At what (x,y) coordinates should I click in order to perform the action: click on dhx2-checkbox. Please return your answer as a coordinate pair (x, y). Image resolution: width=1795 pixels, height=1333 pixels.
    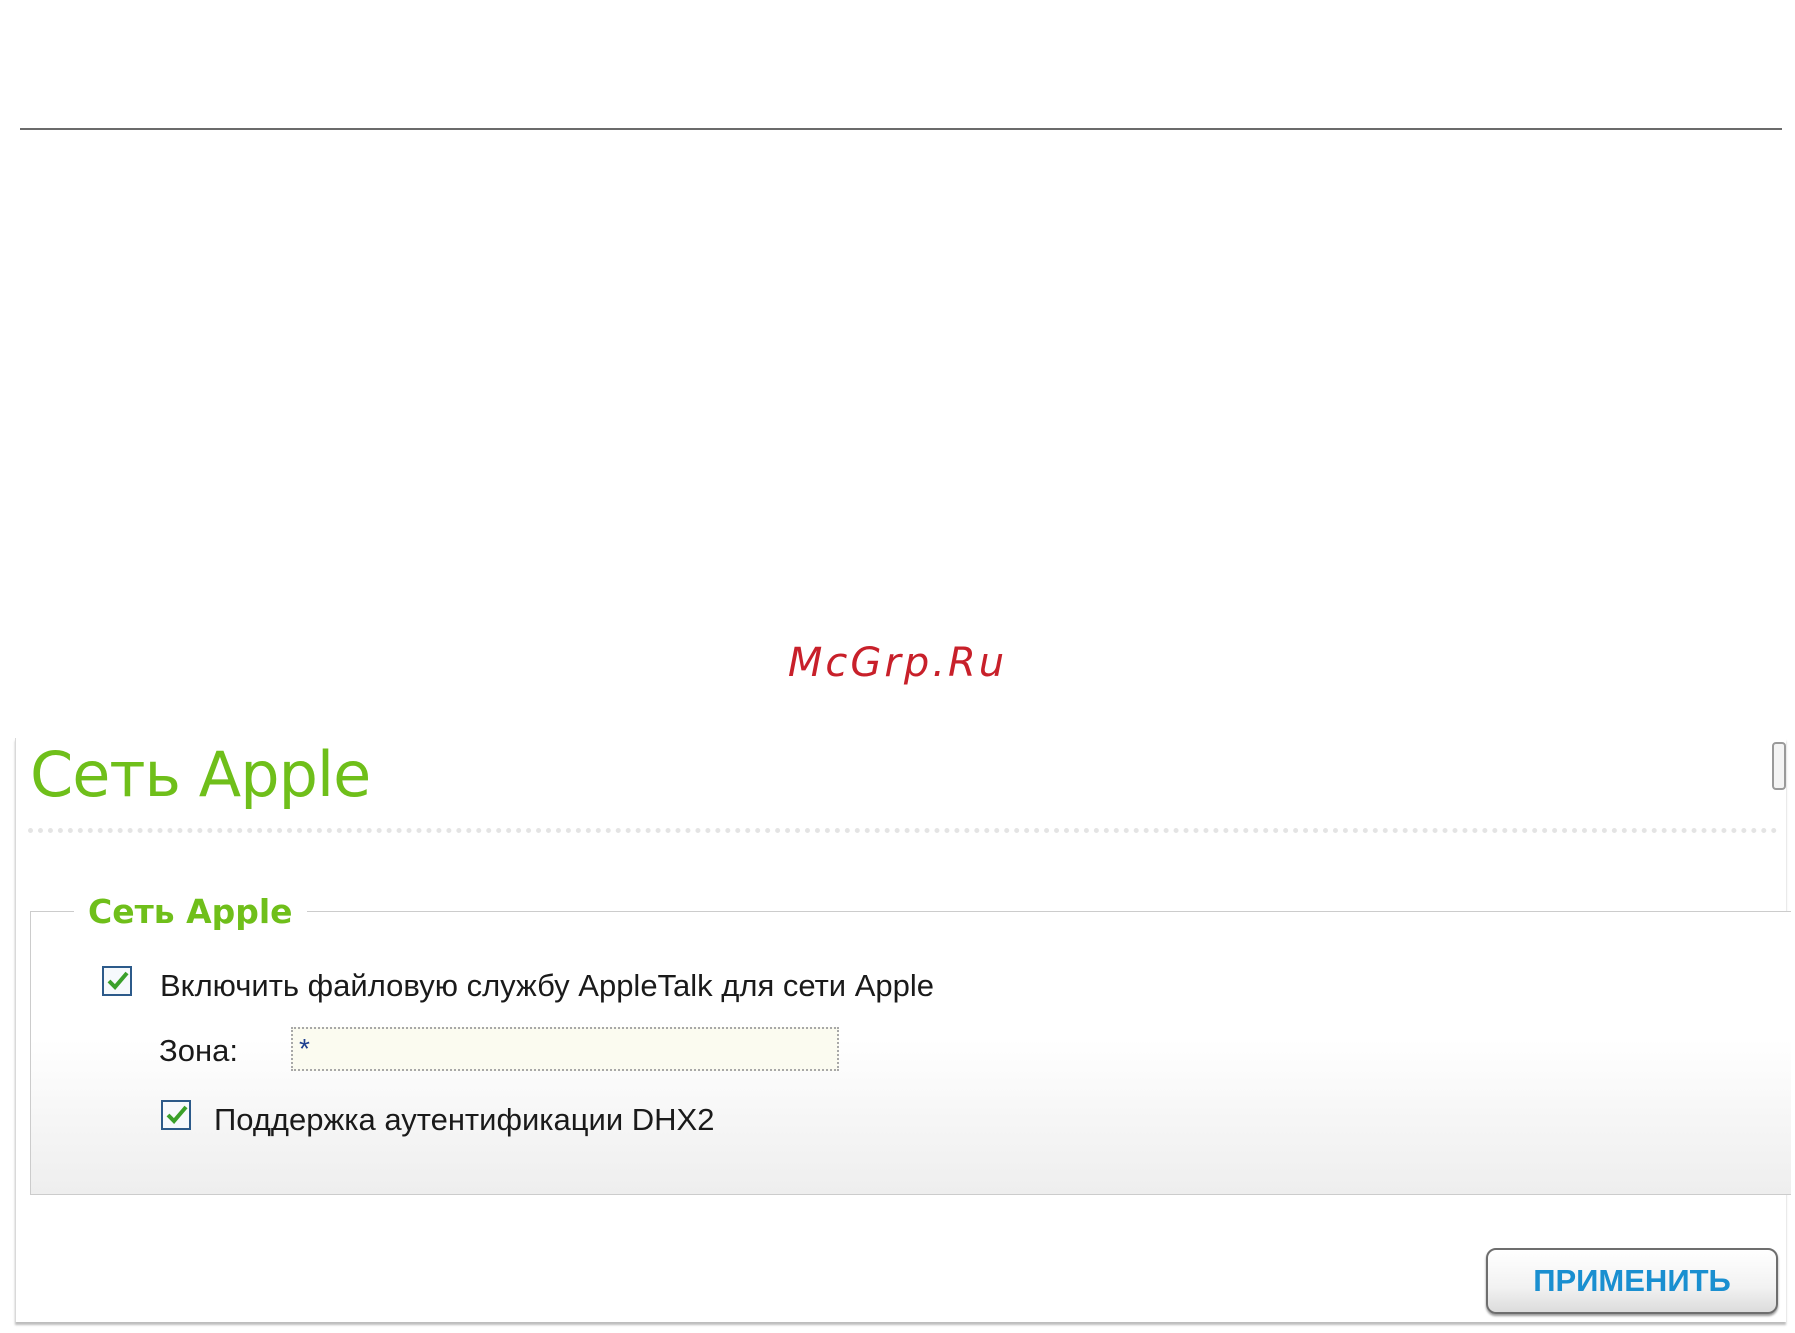
    Looking at the image, I should click on (176, 1115).